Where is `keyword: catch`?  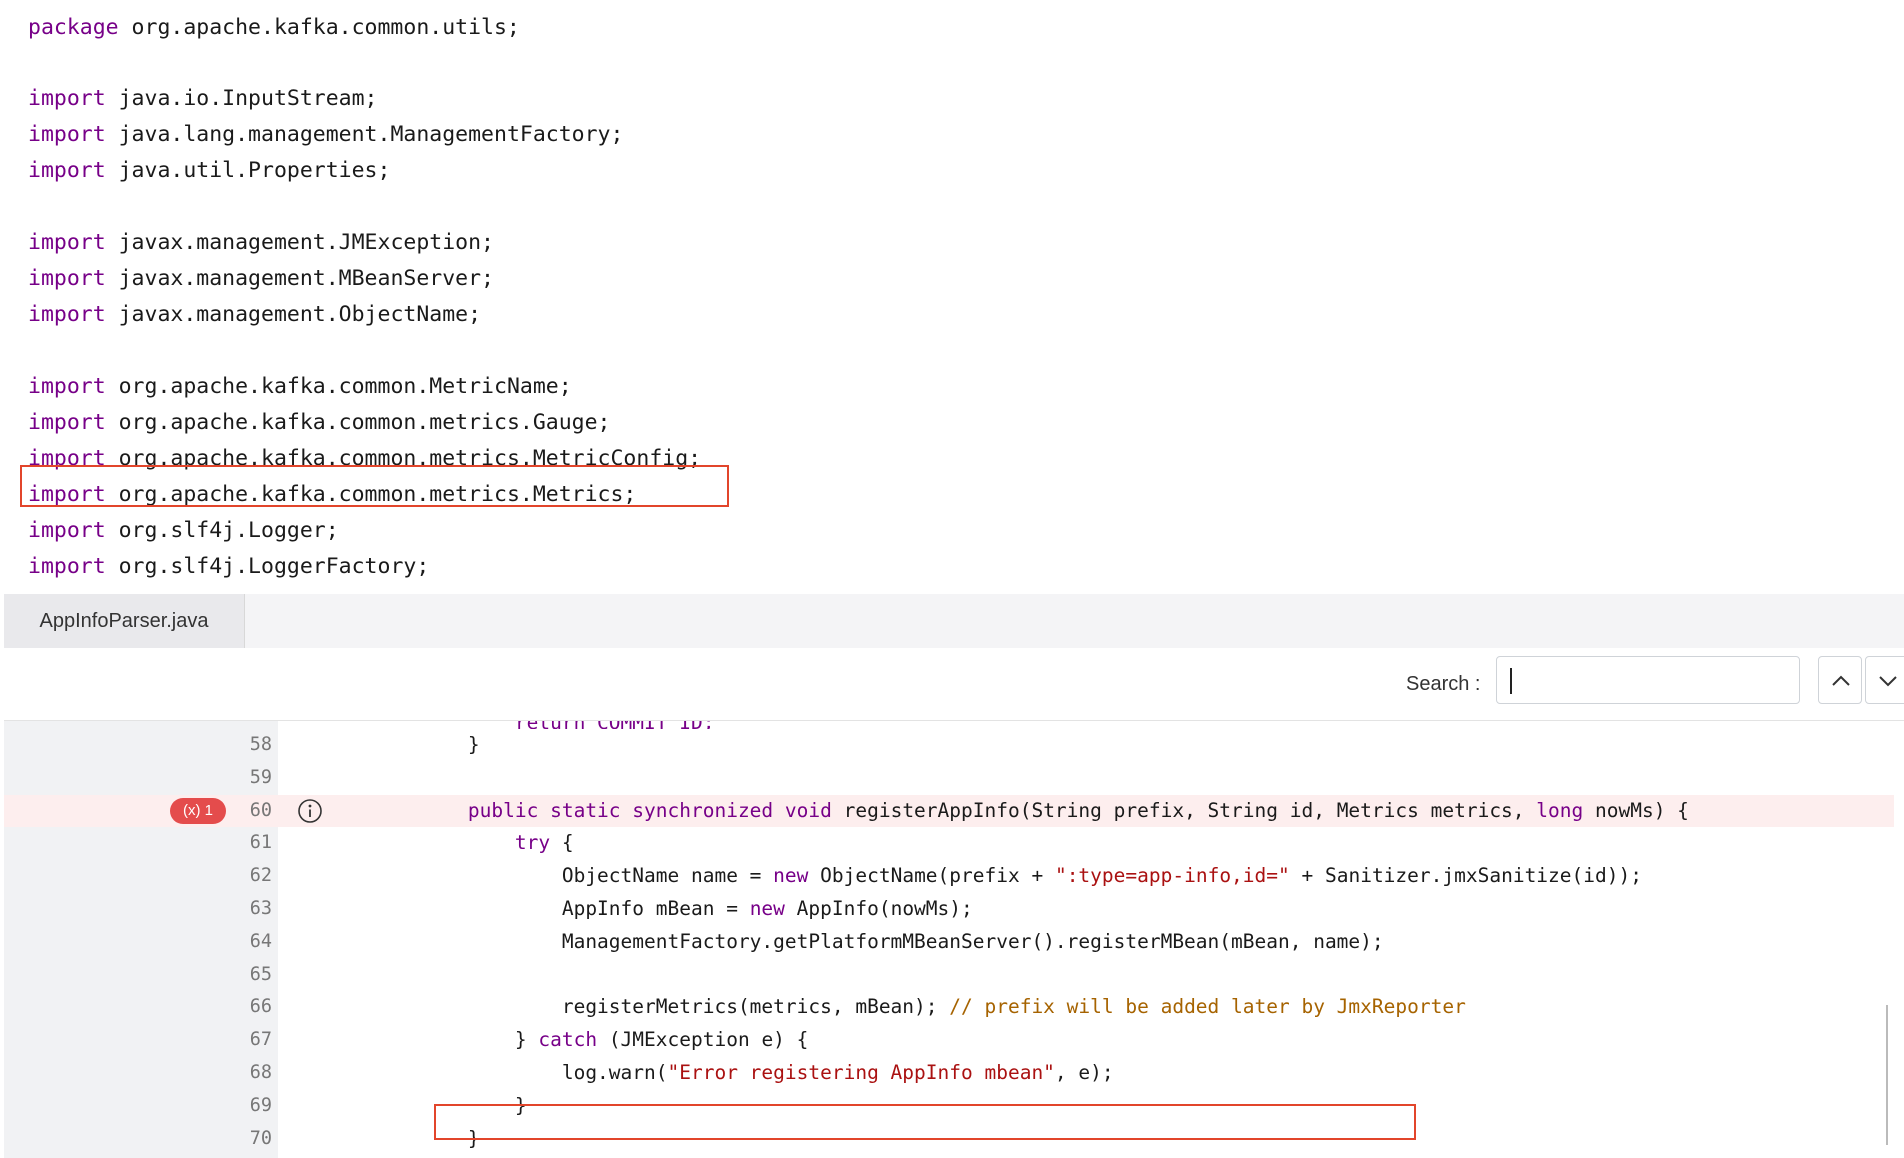 keyword: catch is located at coordinates (568, 1040).